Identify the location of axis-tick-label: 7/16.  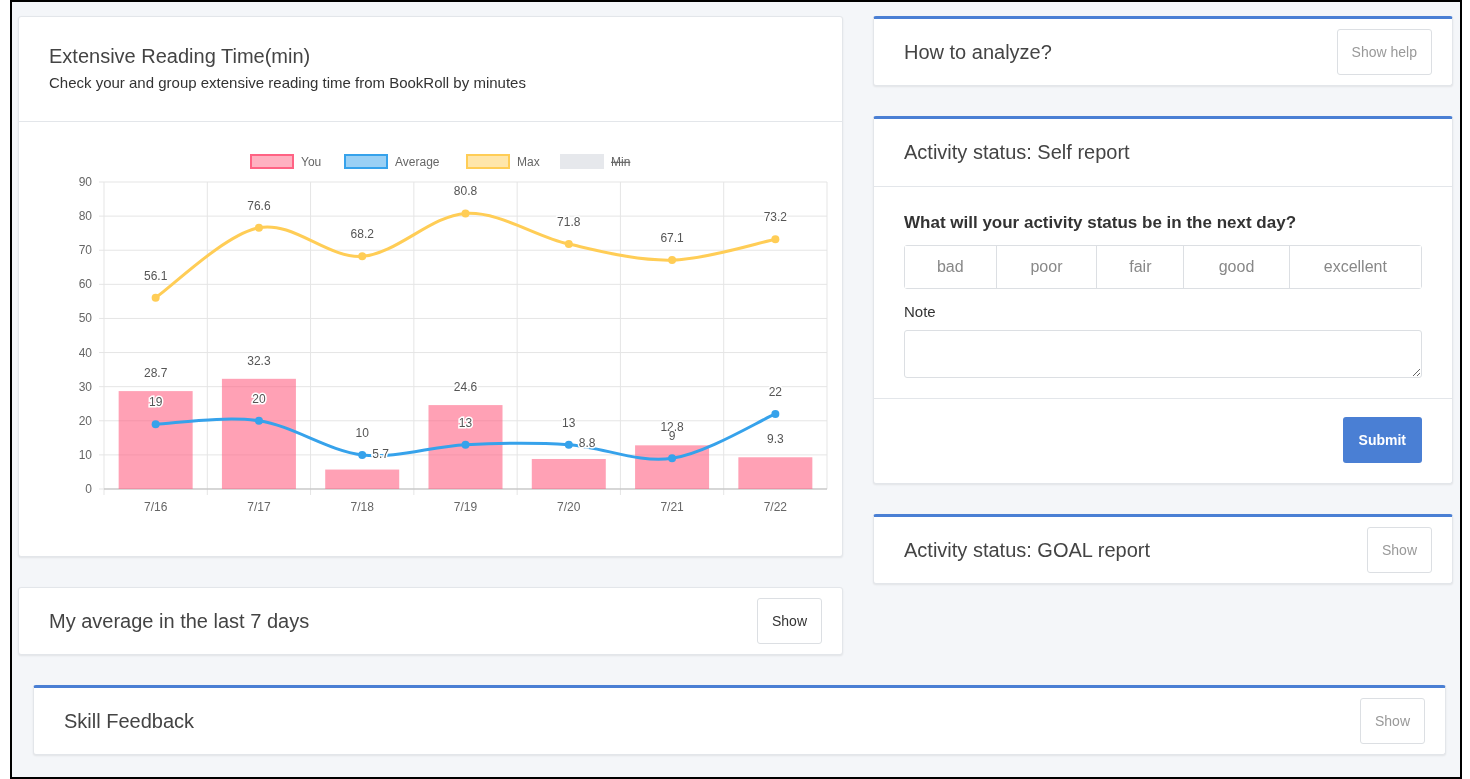
(155, 507).